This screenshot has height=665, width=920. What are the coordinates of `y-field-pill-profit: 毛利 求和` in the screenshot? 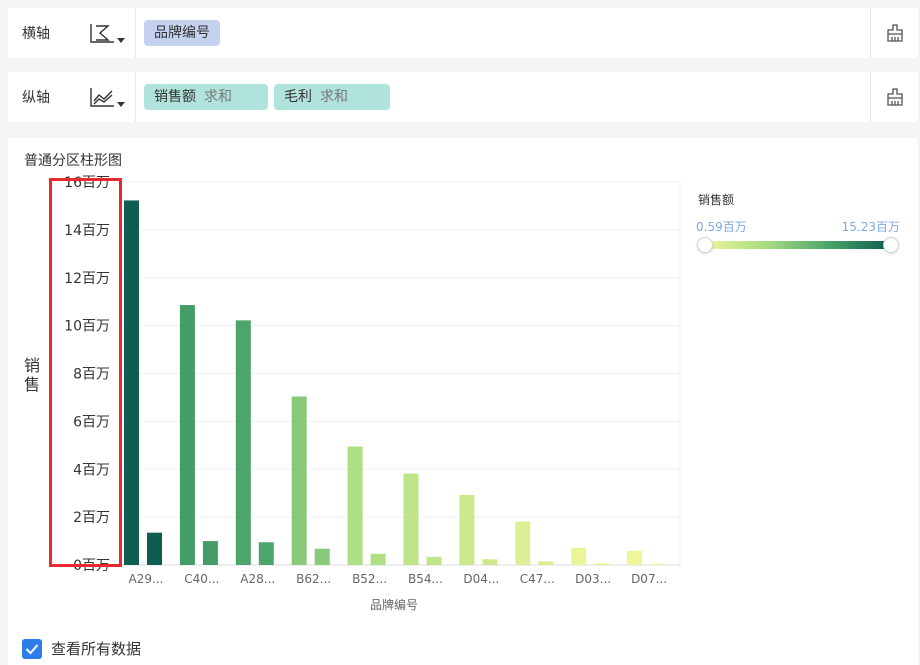 It's located at (332, 97).